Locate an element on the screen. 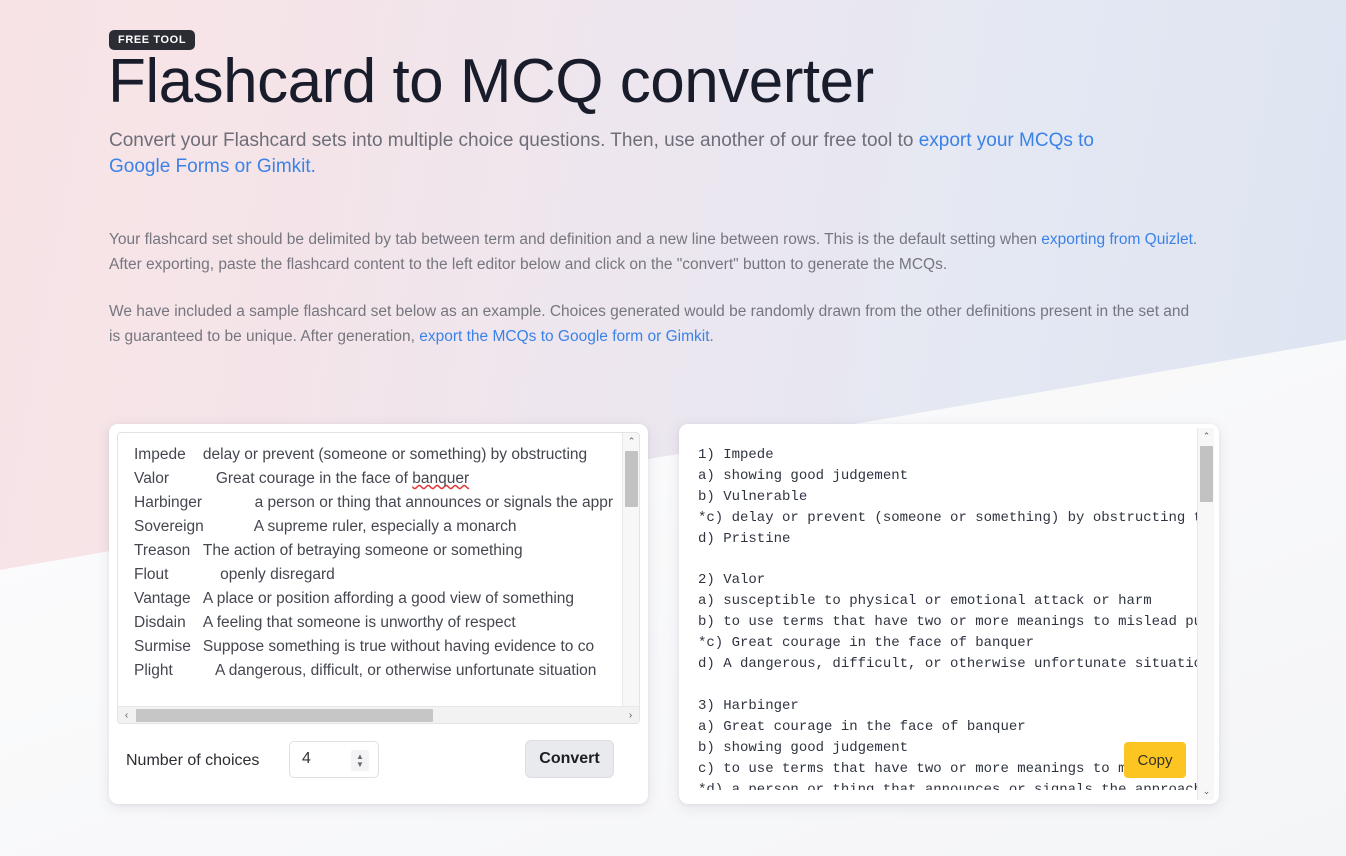 This screenshot has width=1346, height=856. output-scroll-up-icon: ⌃ is located at coordinates (1206, 436).